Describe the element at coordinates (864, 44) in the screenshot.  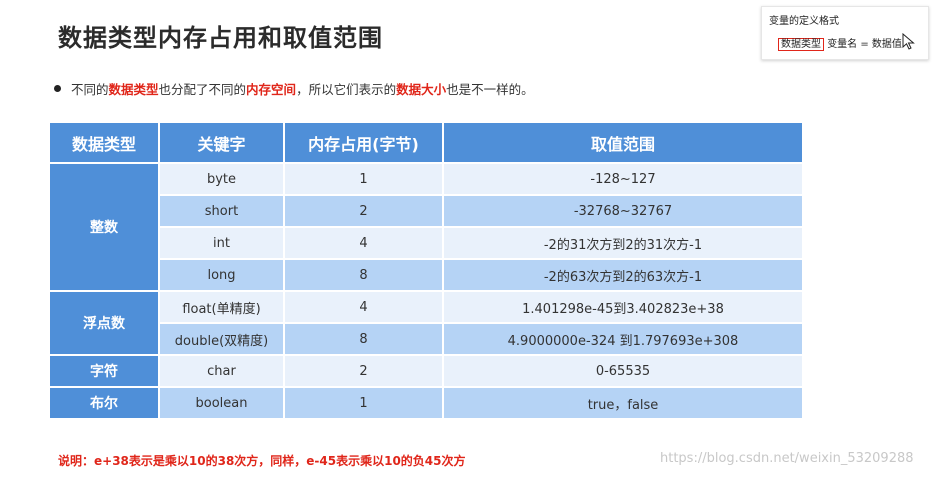
I see `note-rest: 变量名 = 数据值` at that location.